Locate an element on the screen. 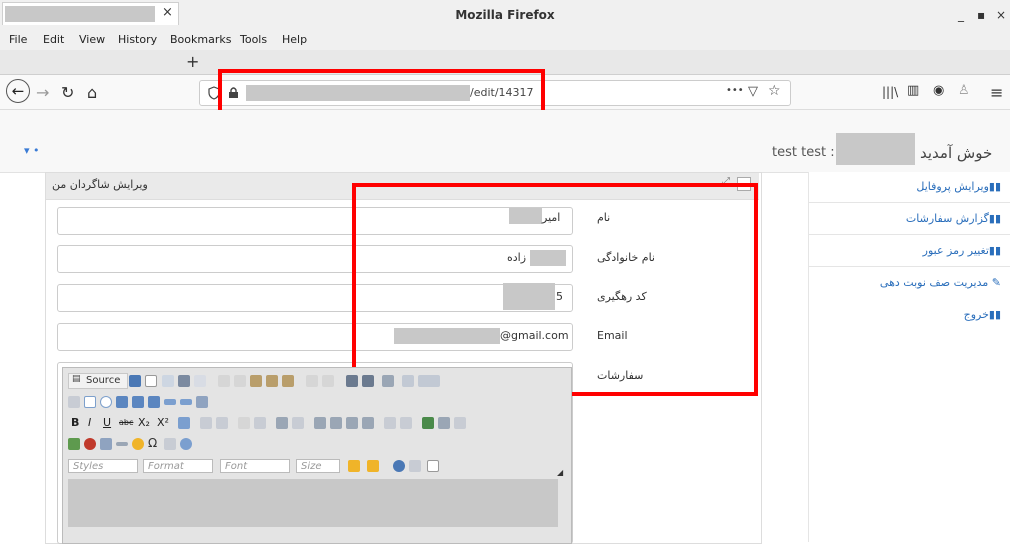 The height and width of the screenshot is (544, 1010). sidebar-item-label: تغییر رمز عبور is located at coordinates (955, 250).